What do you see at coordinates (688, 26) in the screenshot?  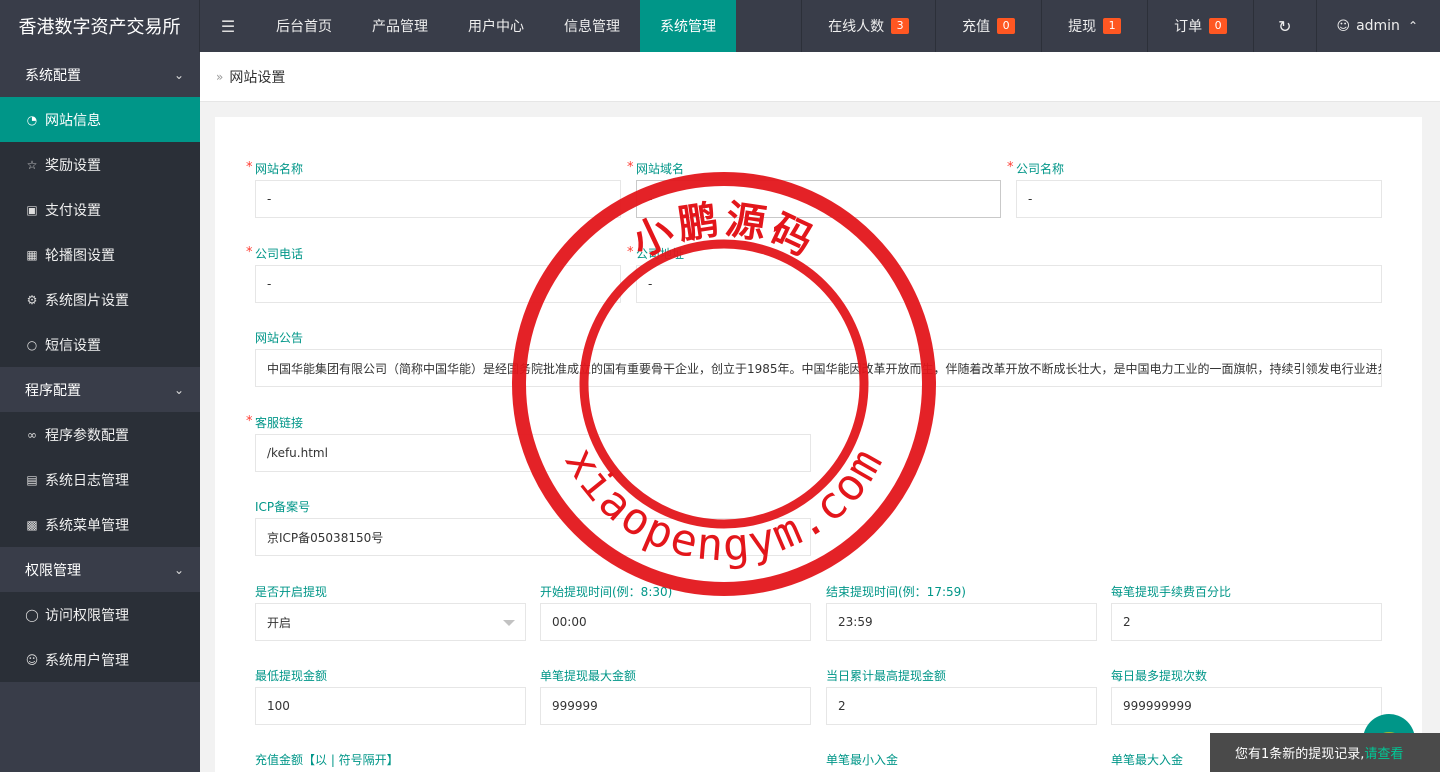 I see `nav-system: 系统管理` at bounding box center [688, 26].